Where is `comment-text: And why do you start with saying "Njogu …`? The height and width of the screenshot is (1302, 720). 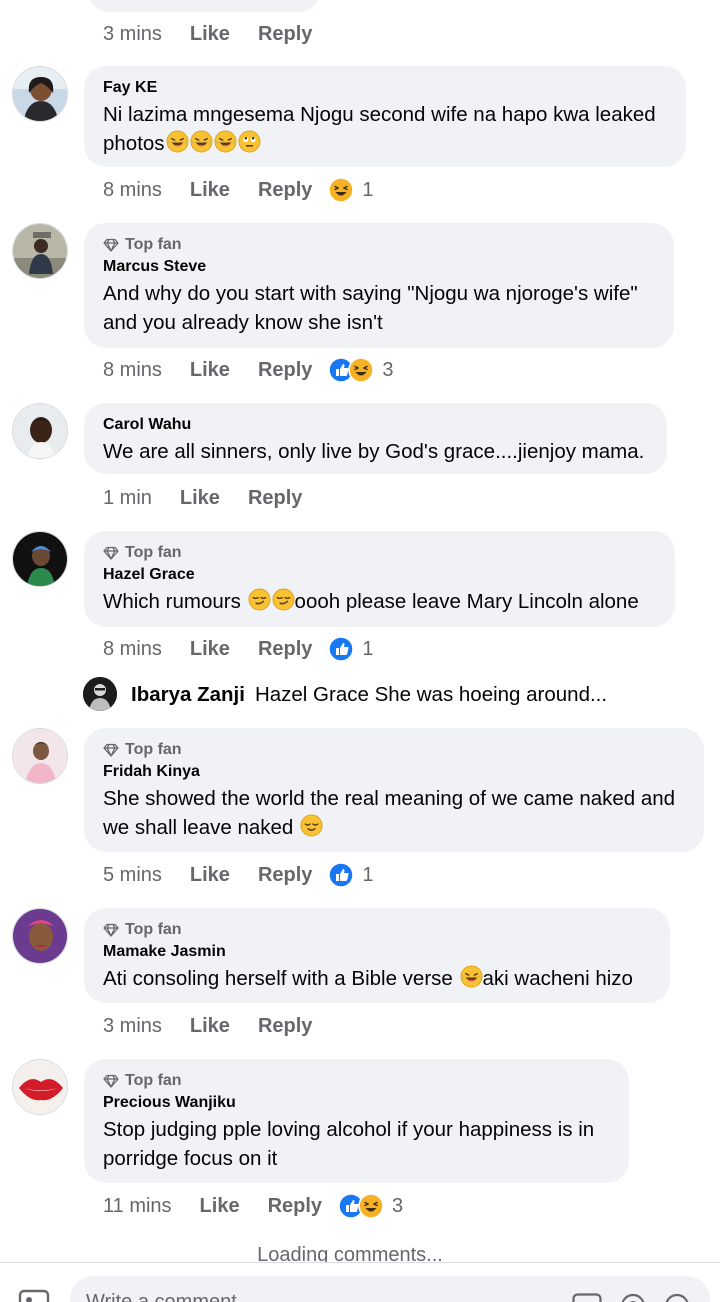 comment-text: And why do you start with saying "Njogu … is located at coordinates (379, 308).